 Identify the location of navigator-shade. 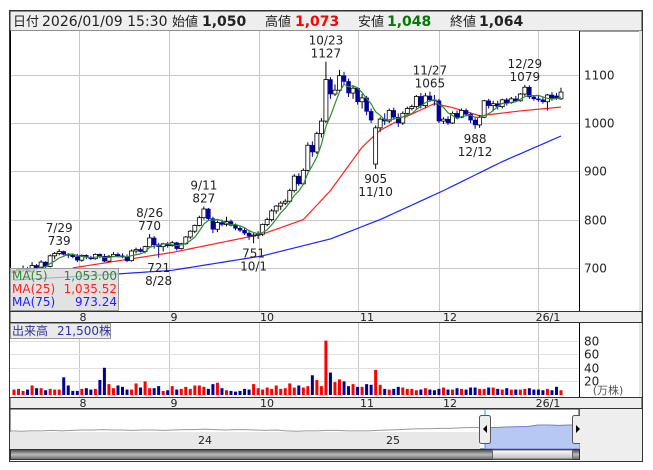
(245, 440).